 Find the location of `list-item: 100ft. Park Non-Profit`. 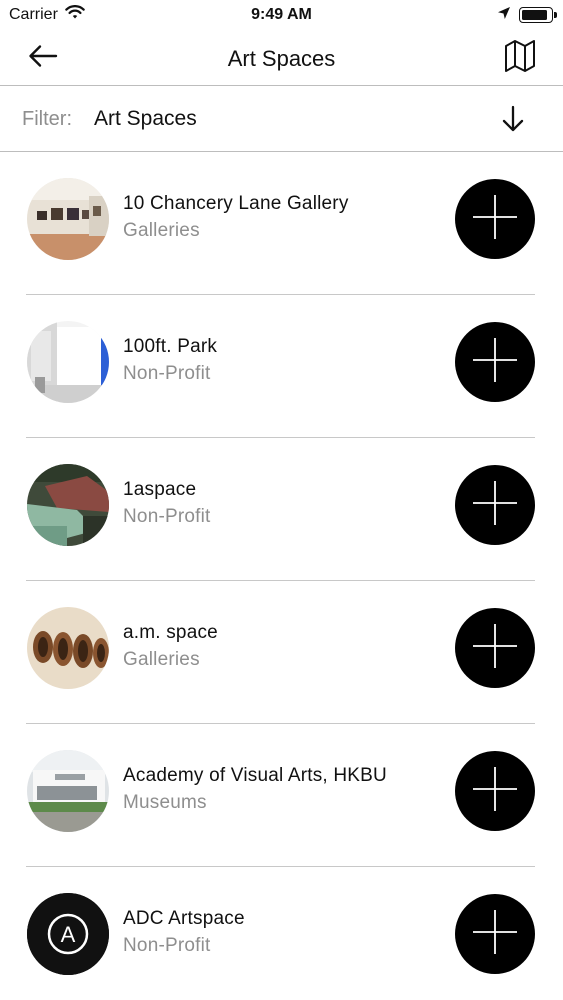

list-item: 100ft. Park Non-Profit is located at coordinates (281, 366).